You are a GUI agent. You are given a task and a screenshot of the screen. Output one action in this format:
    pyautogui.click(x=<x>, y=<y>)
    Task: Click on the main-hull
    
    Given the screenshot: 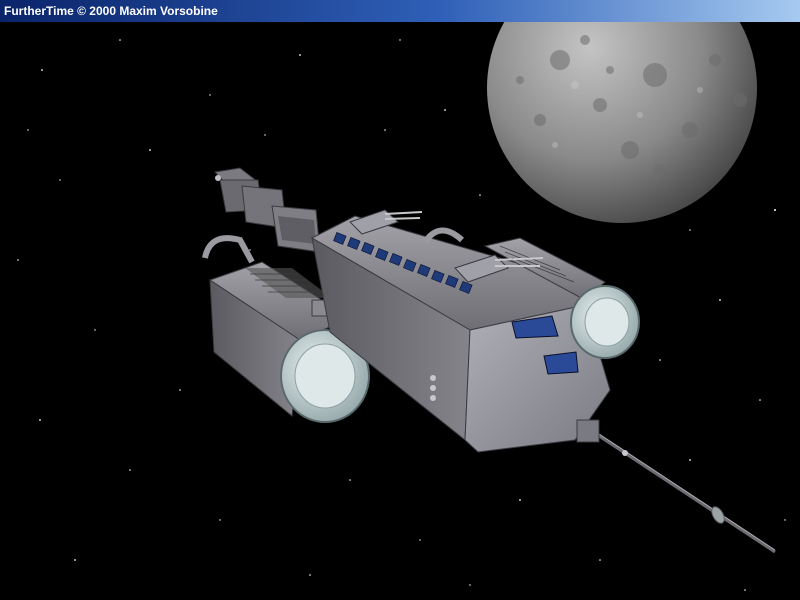 What is the action you would take?
    pyautogui.click(x=461, y=334)
    